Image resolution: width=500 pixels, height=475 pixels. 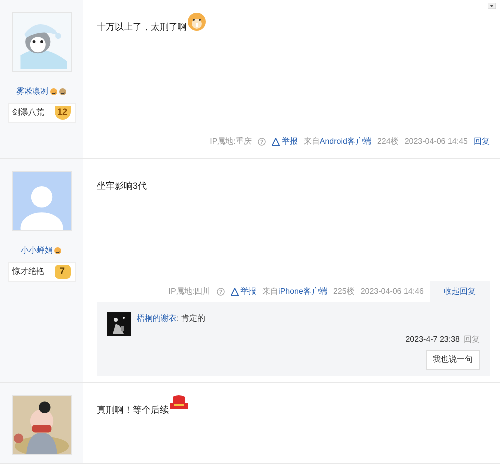 What do you see at coordinates (171, 319) in the screenshot?
I see `reply-text: 梧桐的谢衣: 肯定的` at bounding box center [171, 319].